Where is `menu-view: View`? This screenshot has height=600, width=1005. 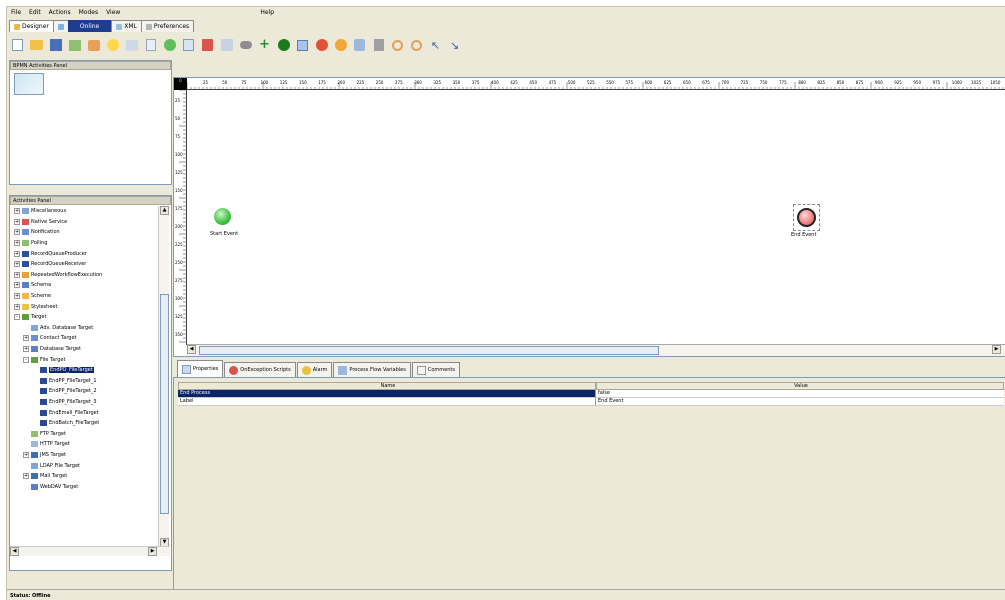 menu-view: View is located at coordinates (113, 12).